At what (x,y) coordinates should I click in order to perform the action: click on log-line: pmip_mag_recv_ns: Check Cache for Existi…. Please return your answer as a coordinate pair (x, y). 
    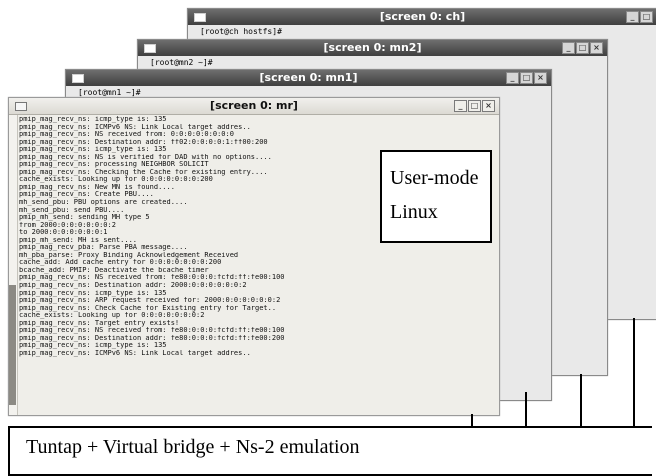
    Looking at the image, I should click on (148, 308).